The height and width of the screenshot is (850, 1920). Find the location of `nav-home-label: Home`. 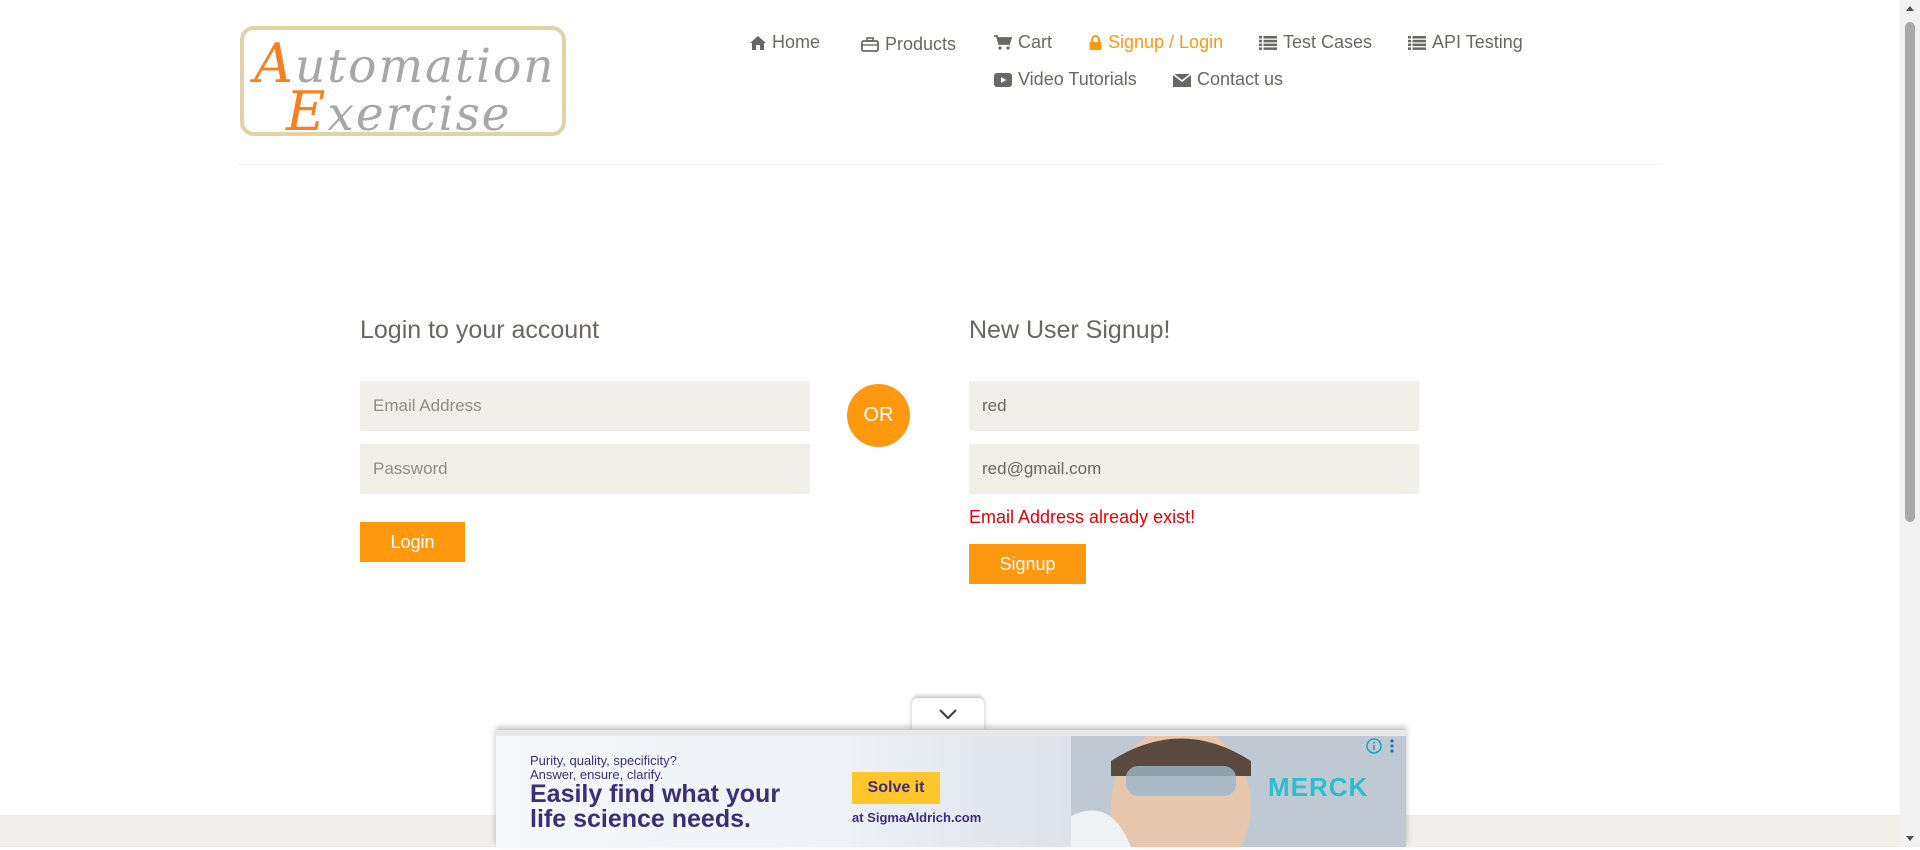

nav-home-label: Home is located at coordinates (796, 42).